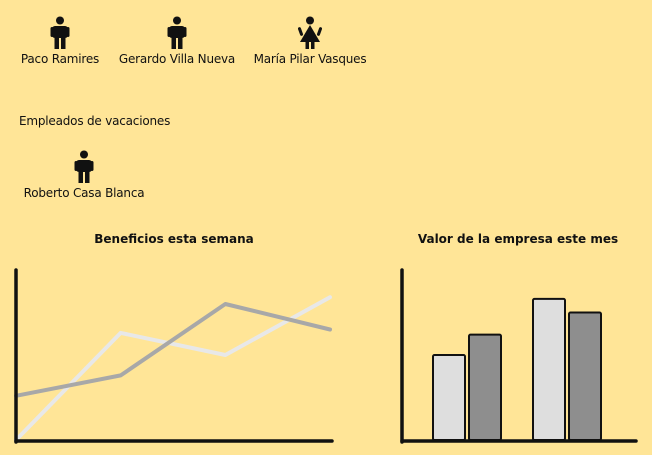 Image resolution: width=652 pixels, height=455 pixels. I want to click on female-person-icon, so click(310, 32).